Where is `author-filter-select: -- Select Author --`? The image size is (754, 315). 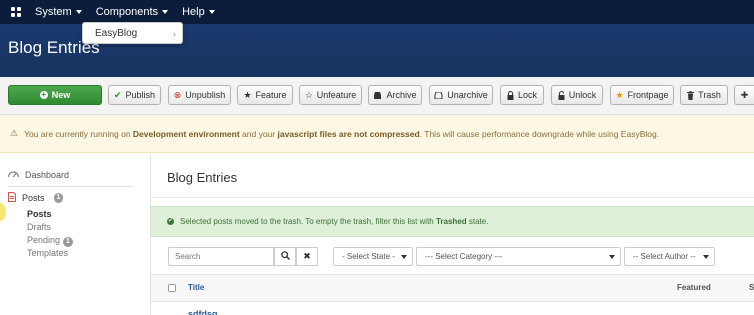 author-filter-select: -- Select Author -- is located at coordinates (669, 256).